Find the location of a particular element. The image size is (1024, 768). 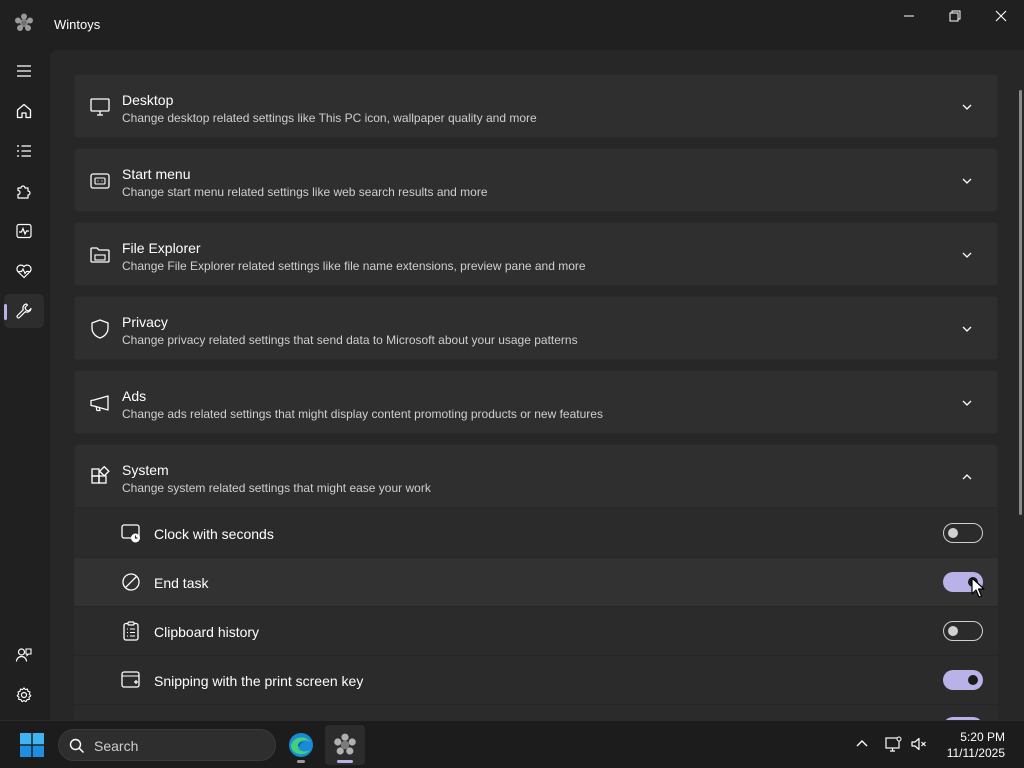

mouse-cursor-icon is located at coordinates (978, 587).